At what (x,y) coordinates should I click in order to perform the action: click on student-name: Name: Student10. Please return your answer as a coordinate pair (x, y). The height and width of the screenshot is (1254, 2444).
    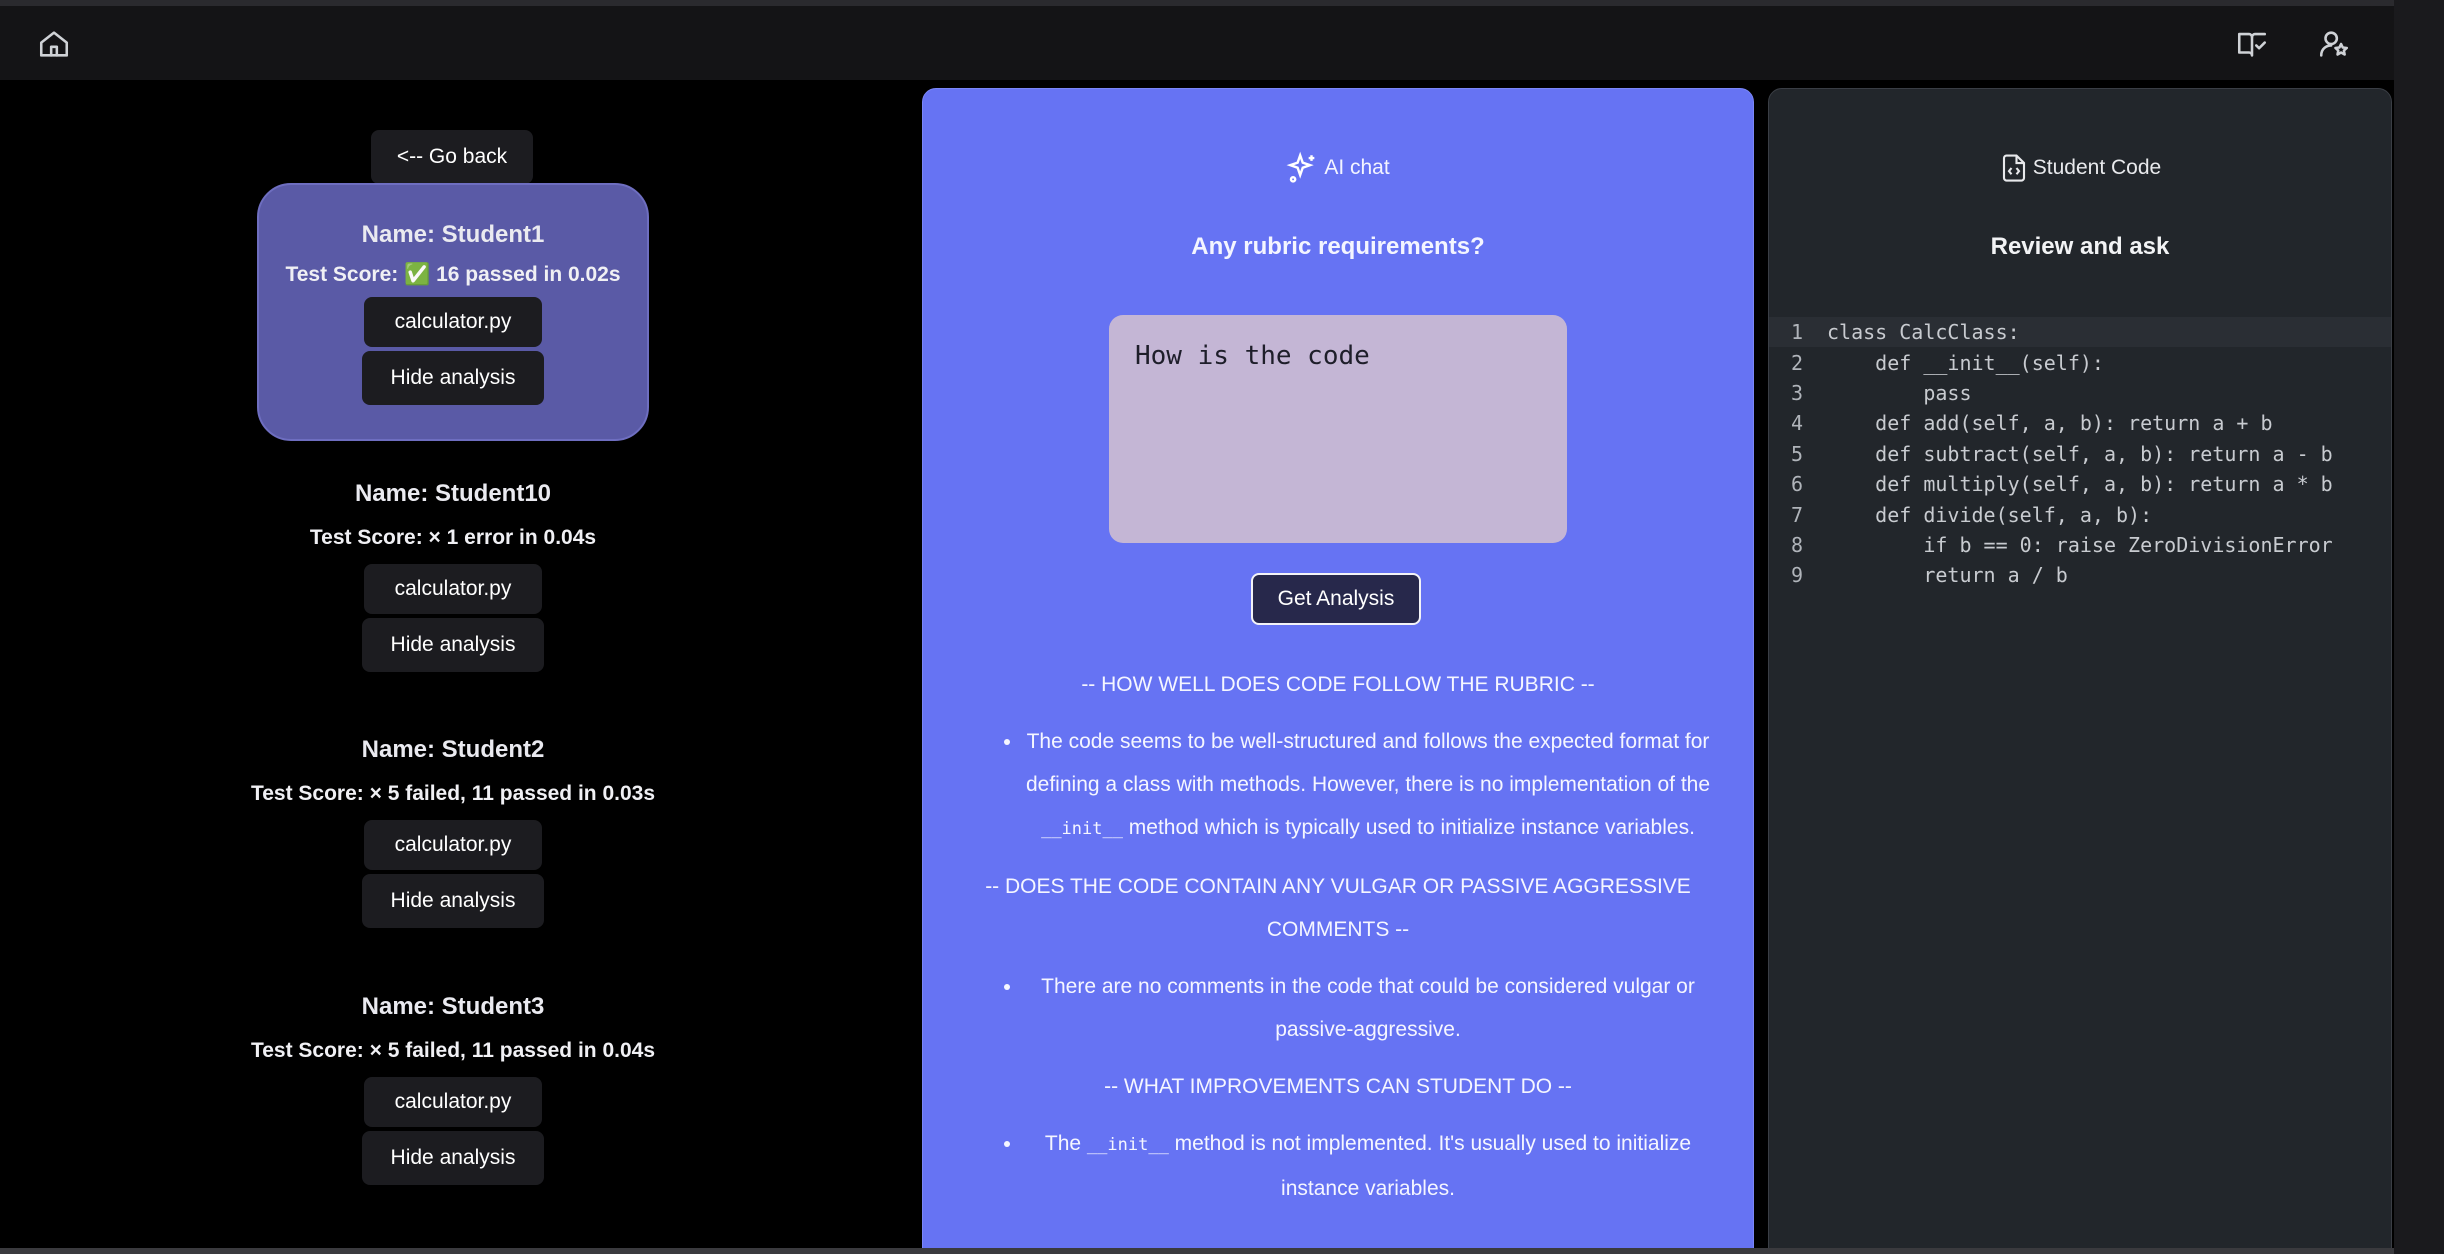
    Looking at the image, I should click on (453, 493).